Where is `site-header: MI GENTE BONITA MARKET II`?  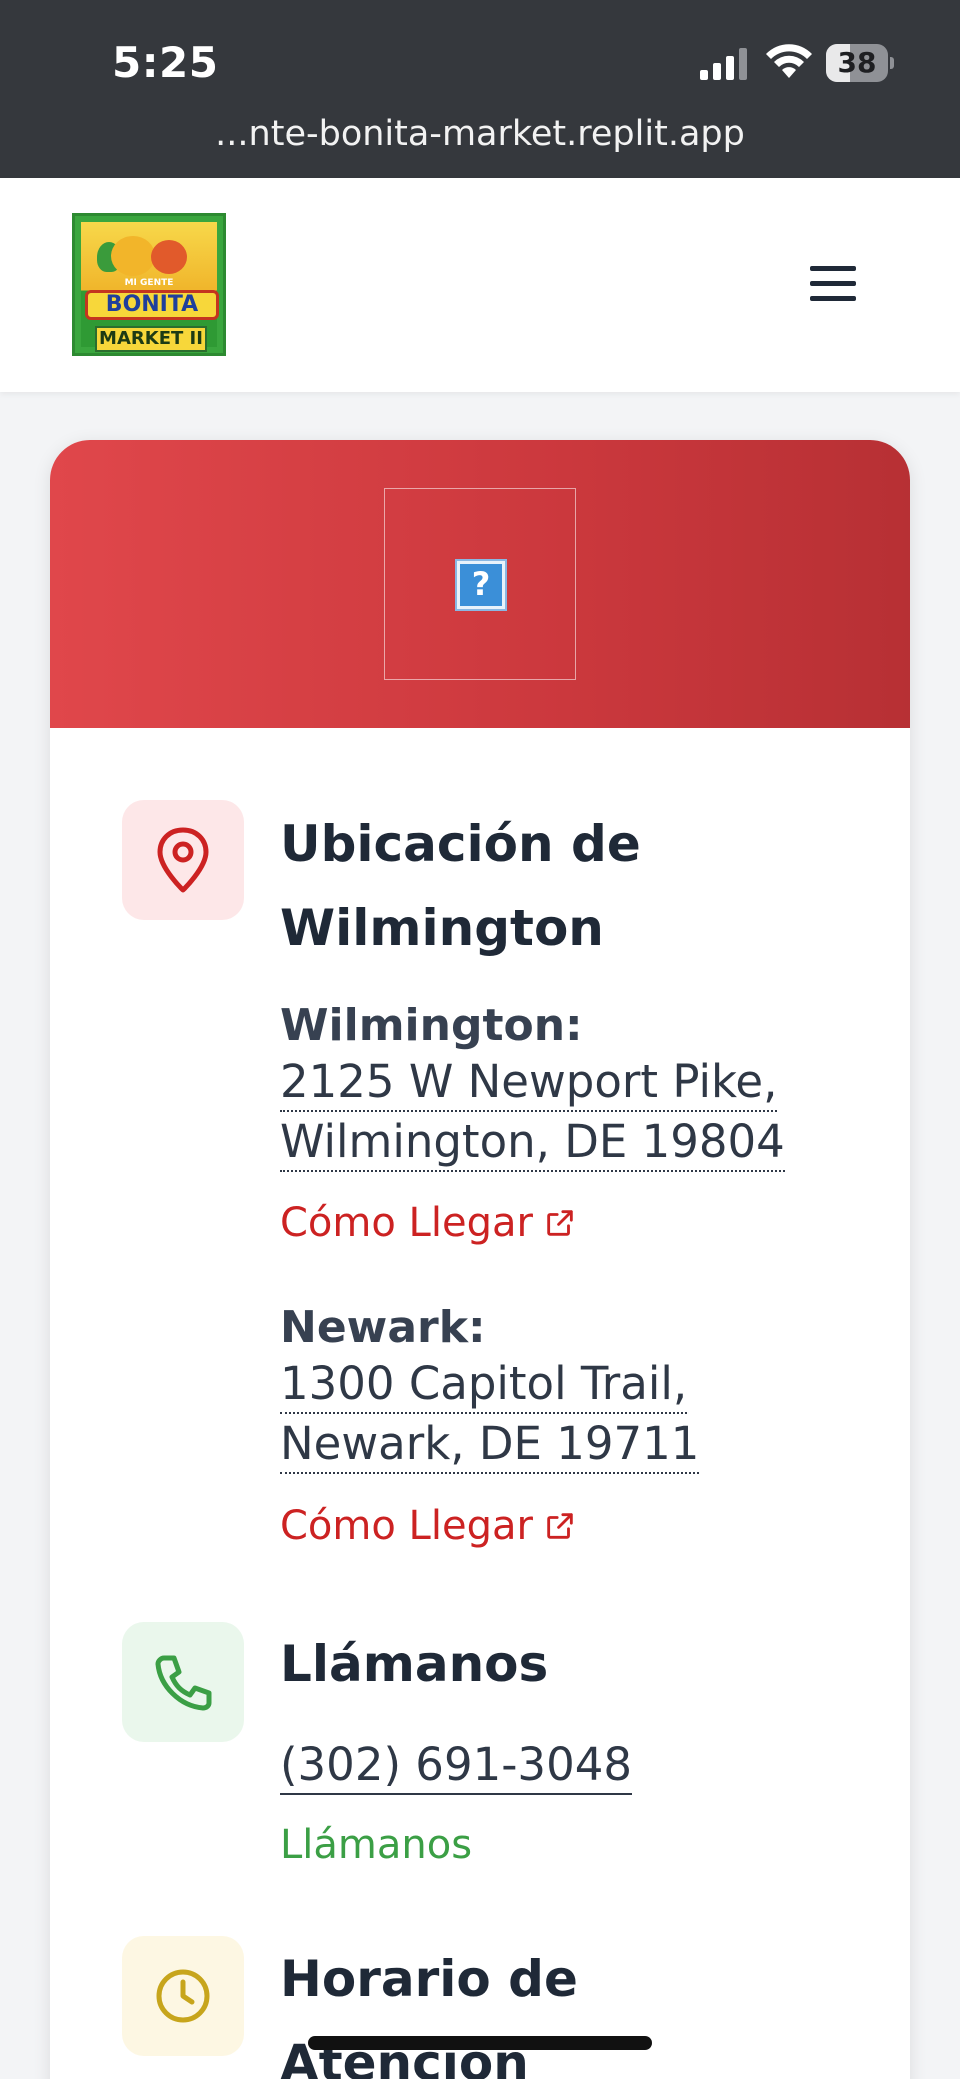 site-header: MI GENTE BONITA MARKET II is located at coordinates (480, 285).